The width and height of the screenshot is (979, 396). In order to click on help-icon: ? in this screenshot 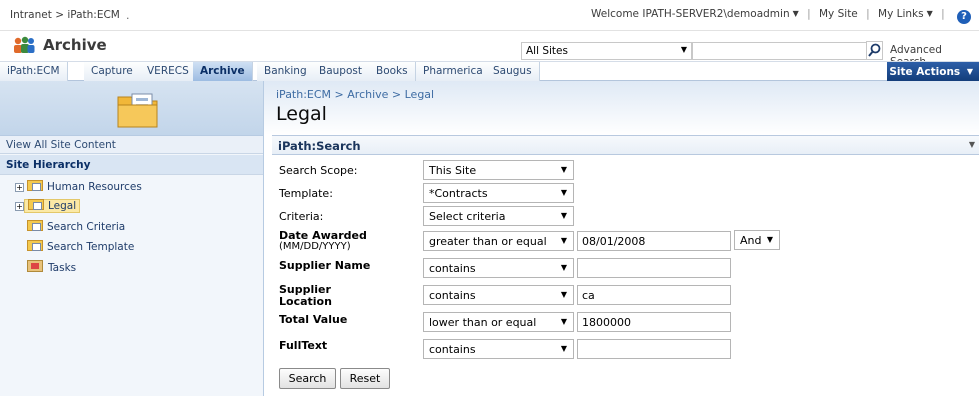, I will do `click(964, 17)`.